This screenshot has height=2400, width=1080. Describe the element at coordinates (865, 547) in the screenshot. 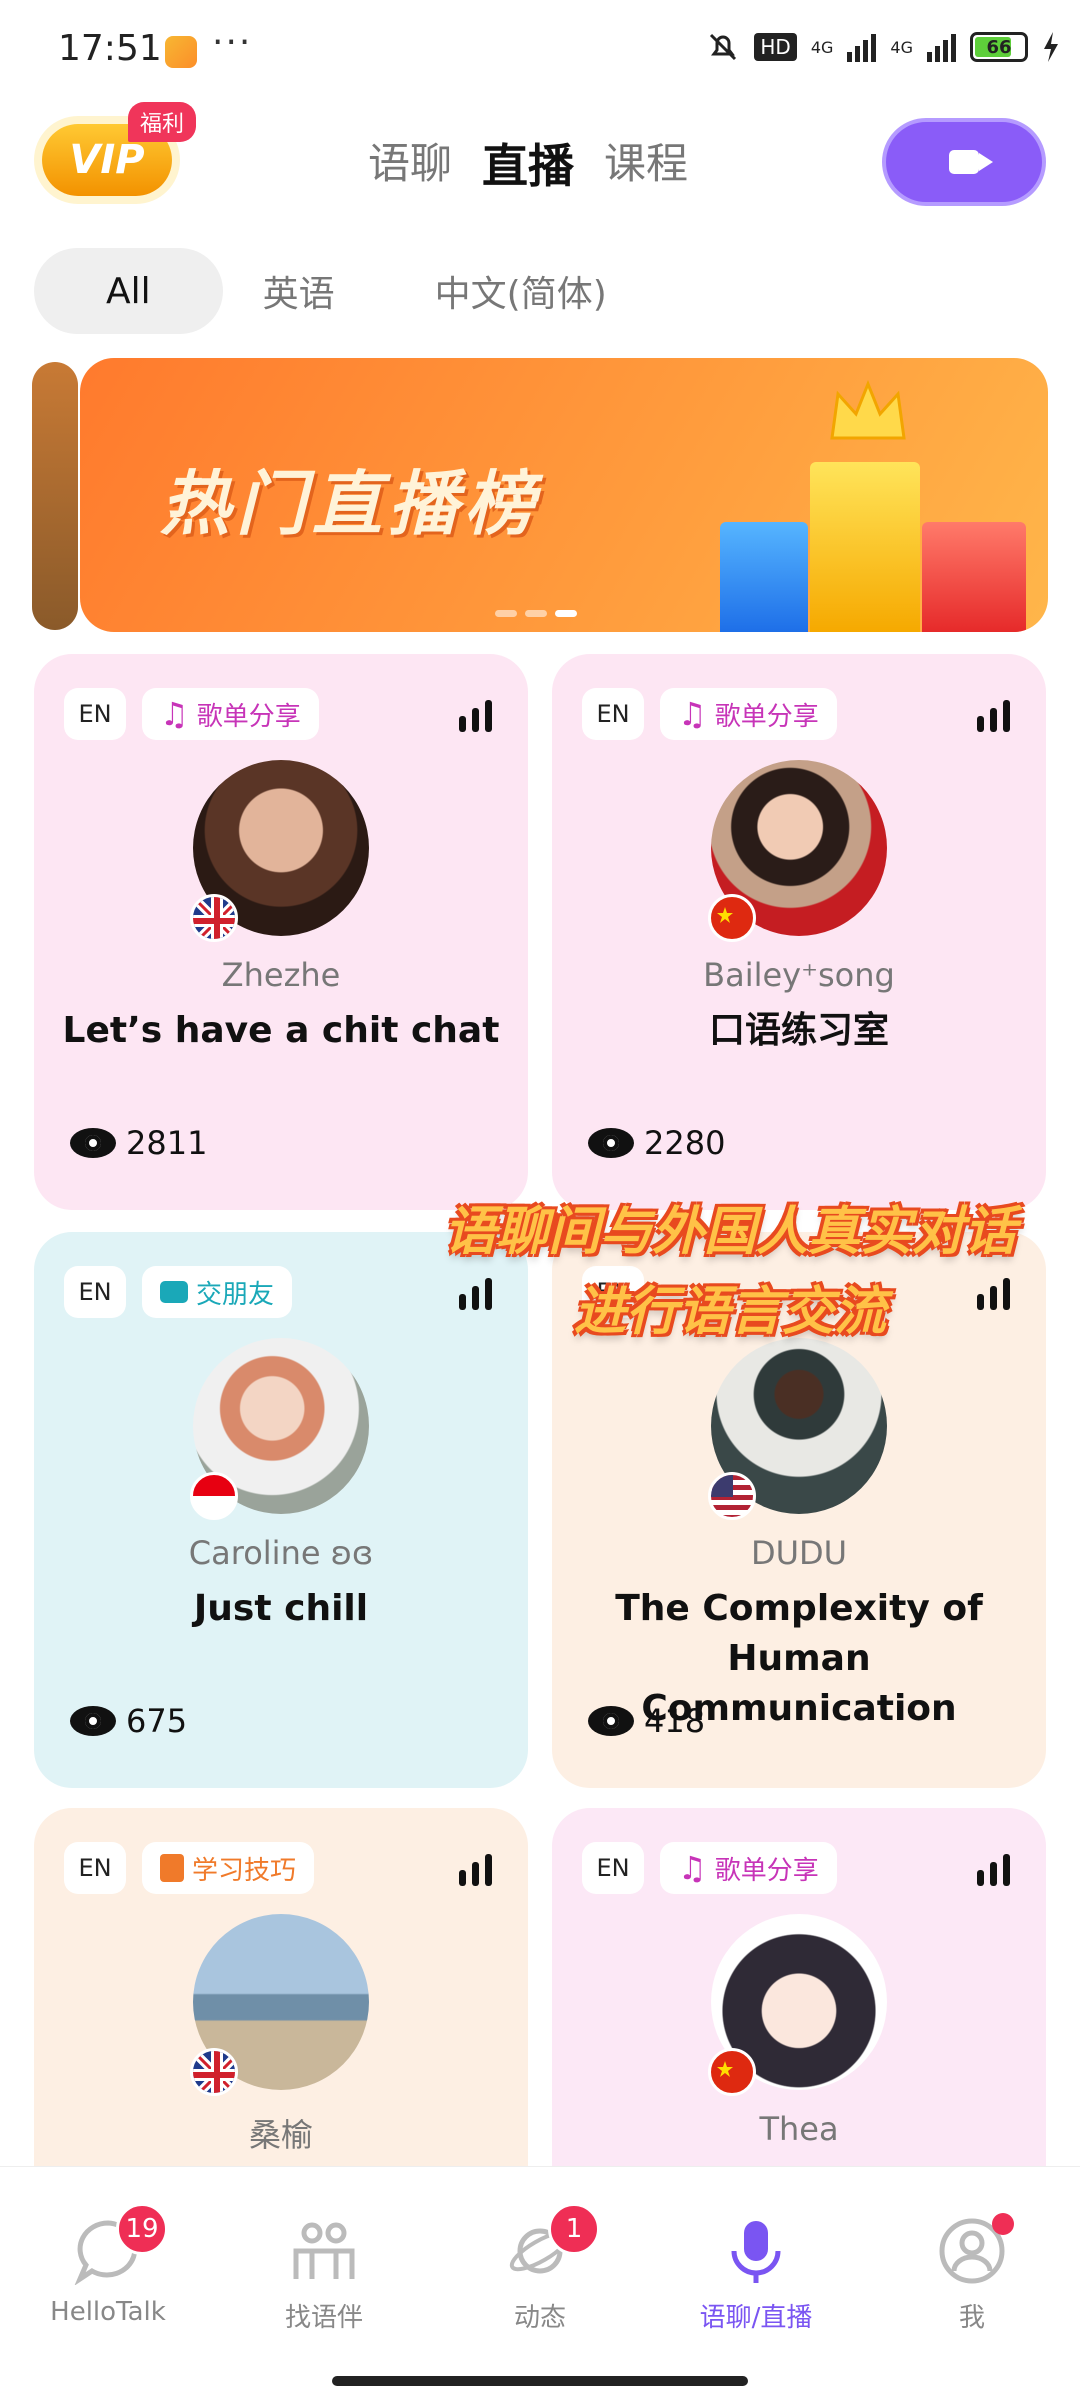

I see `bar-decoration-yellow` at that location.